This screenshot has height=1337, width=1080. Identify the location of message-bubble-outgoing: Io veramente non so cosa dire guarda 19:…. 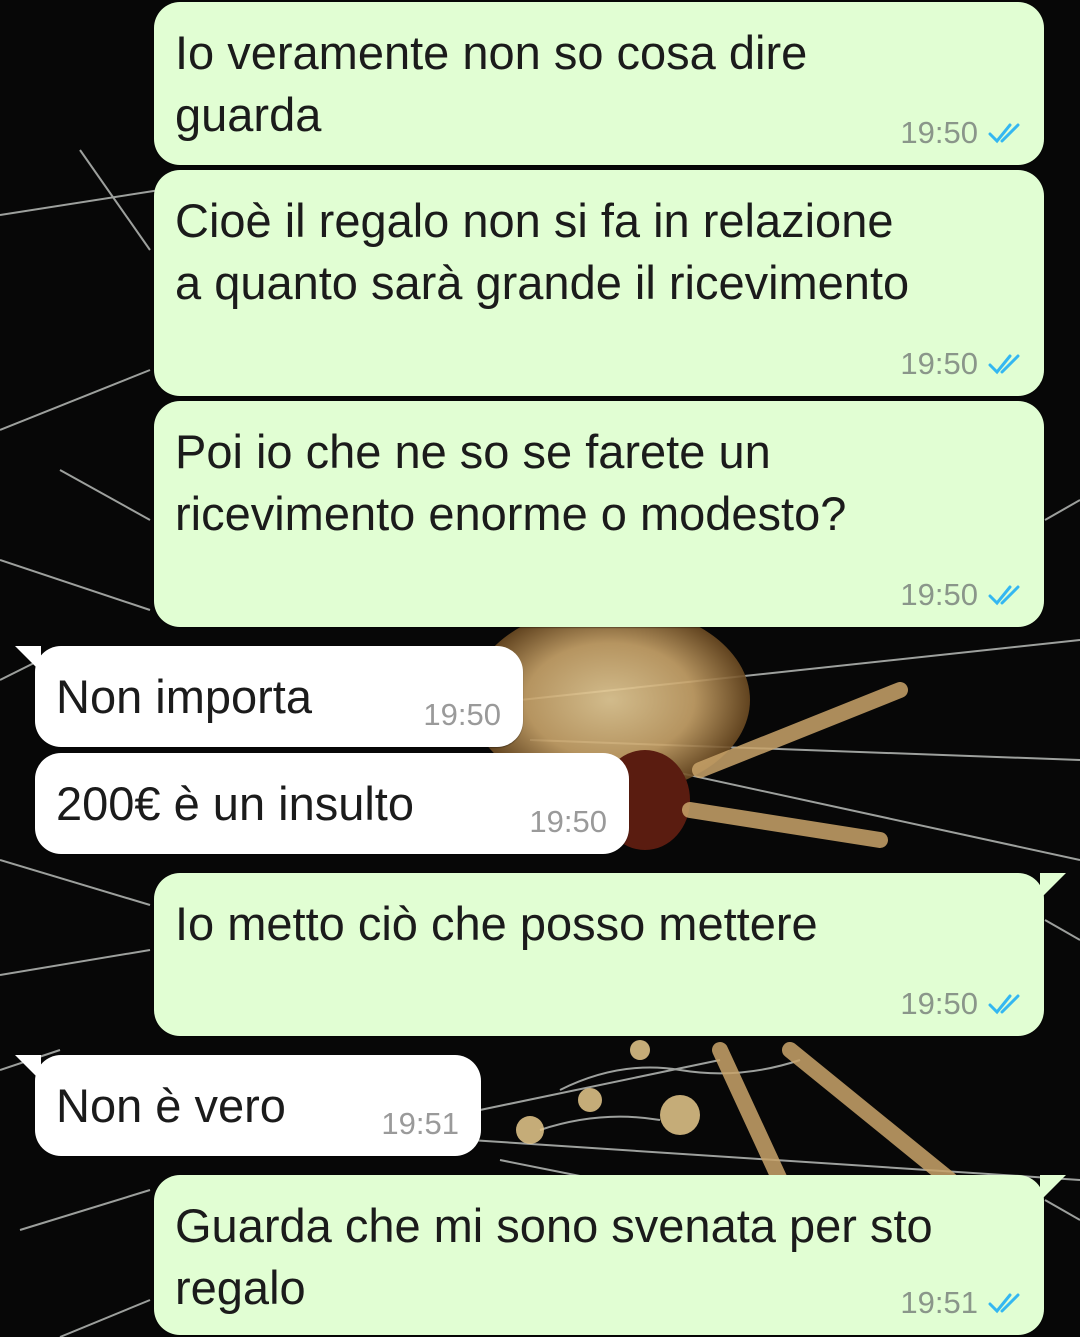
(599, 83).